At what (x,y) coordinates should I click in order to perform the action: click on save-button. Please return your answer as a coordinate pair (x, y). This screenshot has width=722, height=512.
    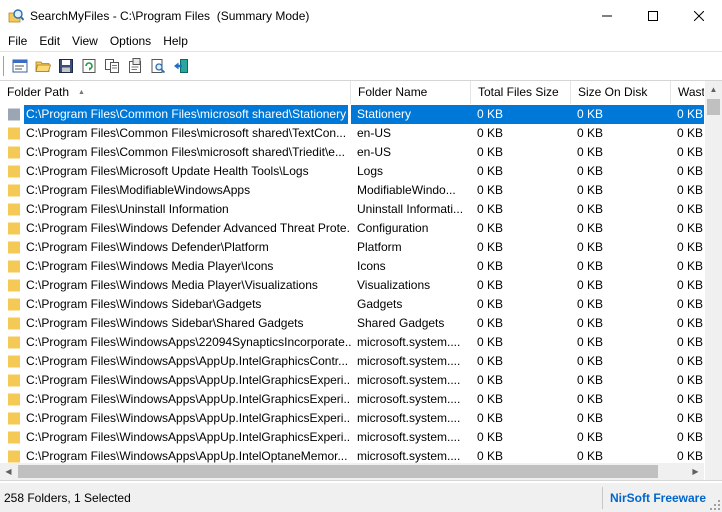
    Looking at the image, I should click on (65, 66).